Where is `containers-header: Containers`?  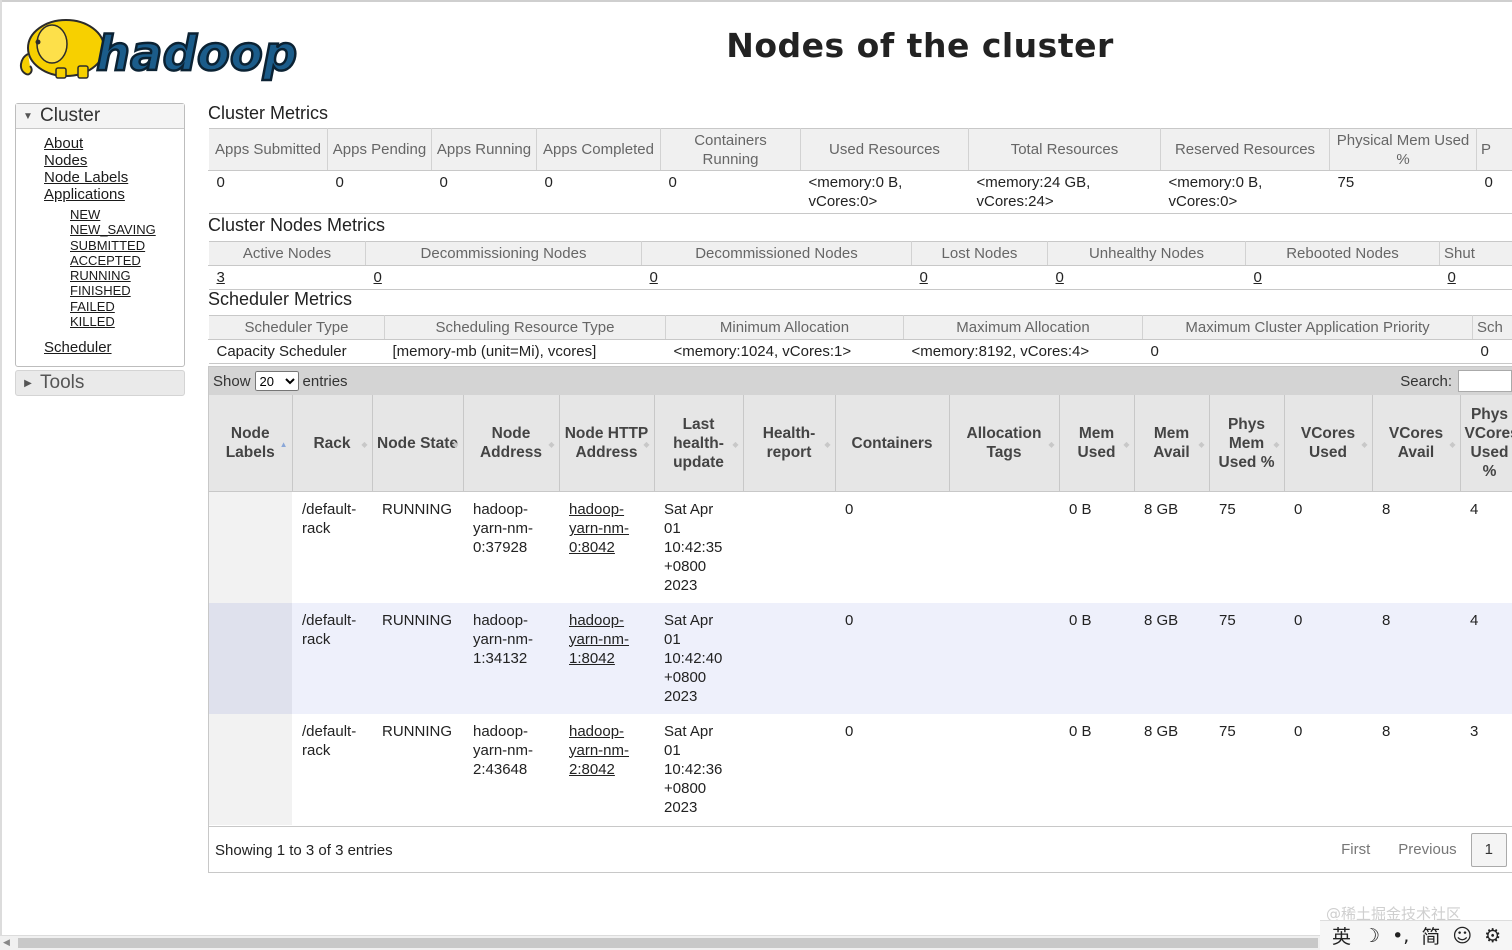
containers-header: Containers is located at coordinates (892, 443).